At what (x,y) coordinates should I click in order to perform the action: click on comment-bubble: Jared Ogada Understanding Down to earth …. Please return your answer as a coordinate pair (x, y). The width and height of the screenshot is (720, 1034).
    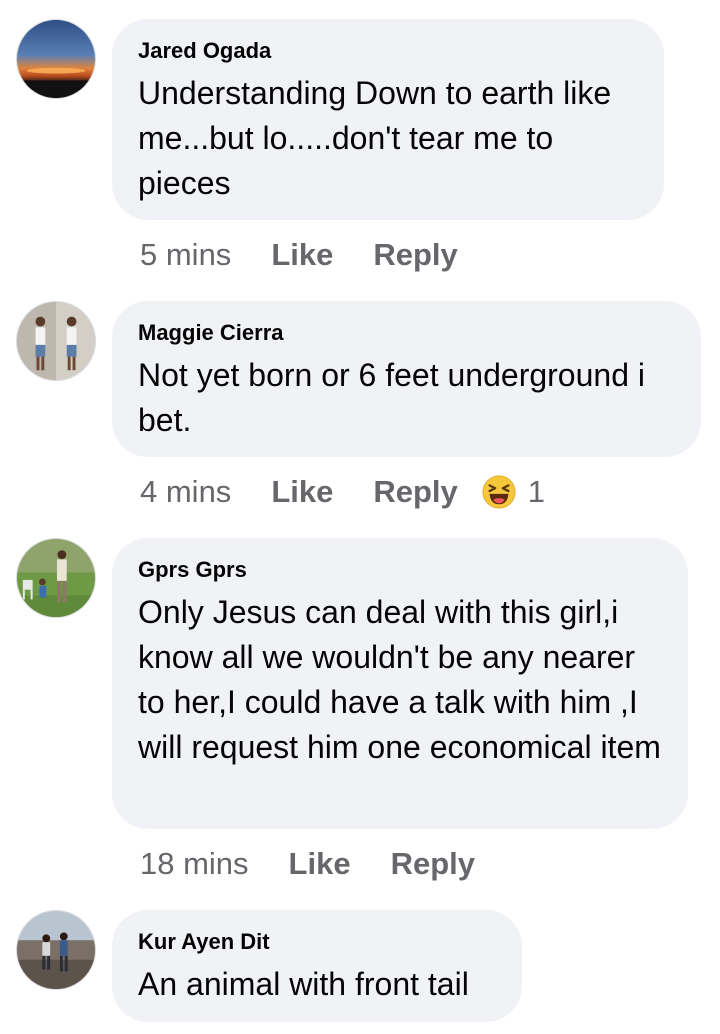
    Looking at the image, I should click on (388, 119).